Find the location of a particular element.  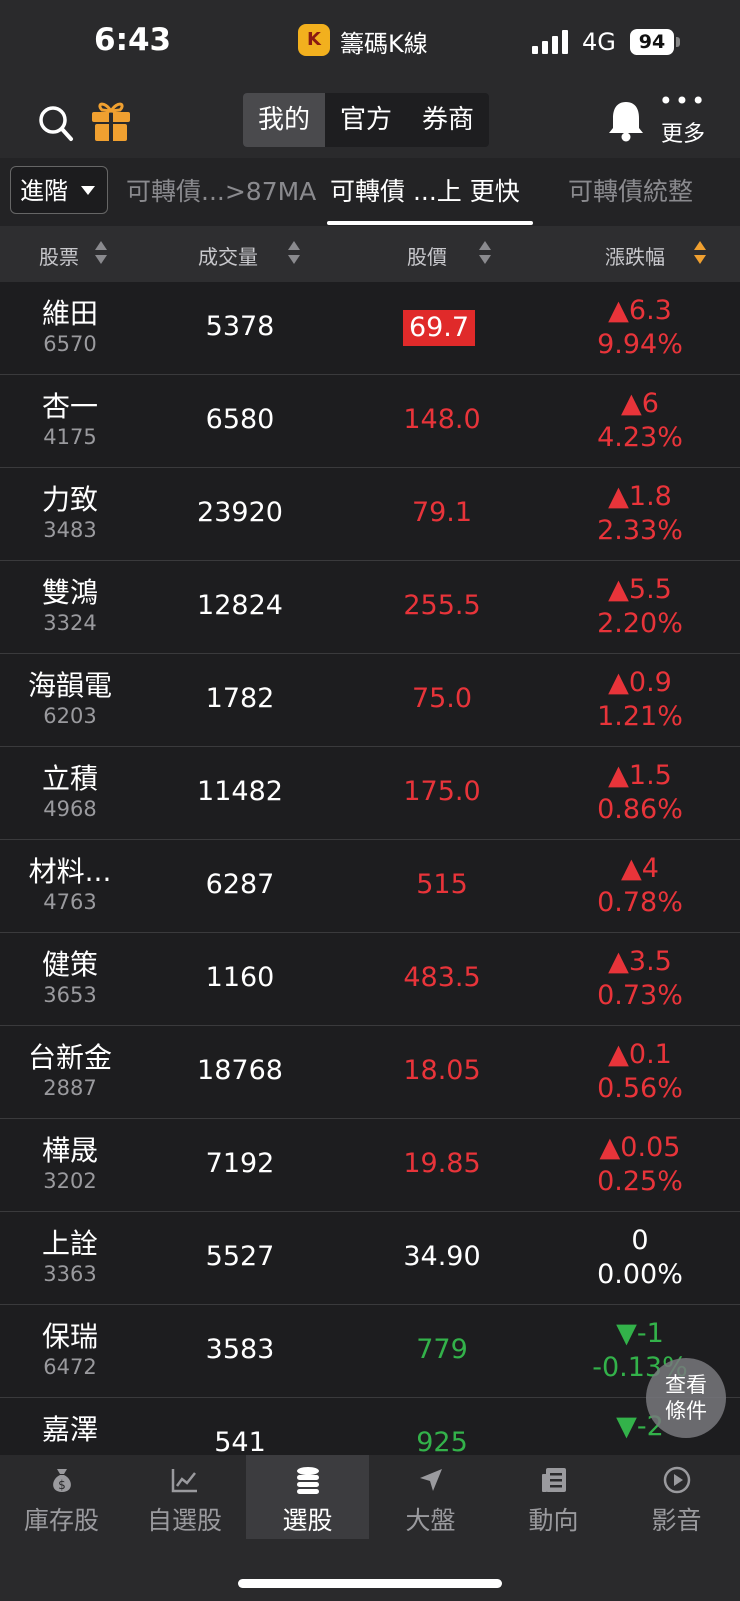

stock-code: 2887 is located at coordinates (70, 1088).